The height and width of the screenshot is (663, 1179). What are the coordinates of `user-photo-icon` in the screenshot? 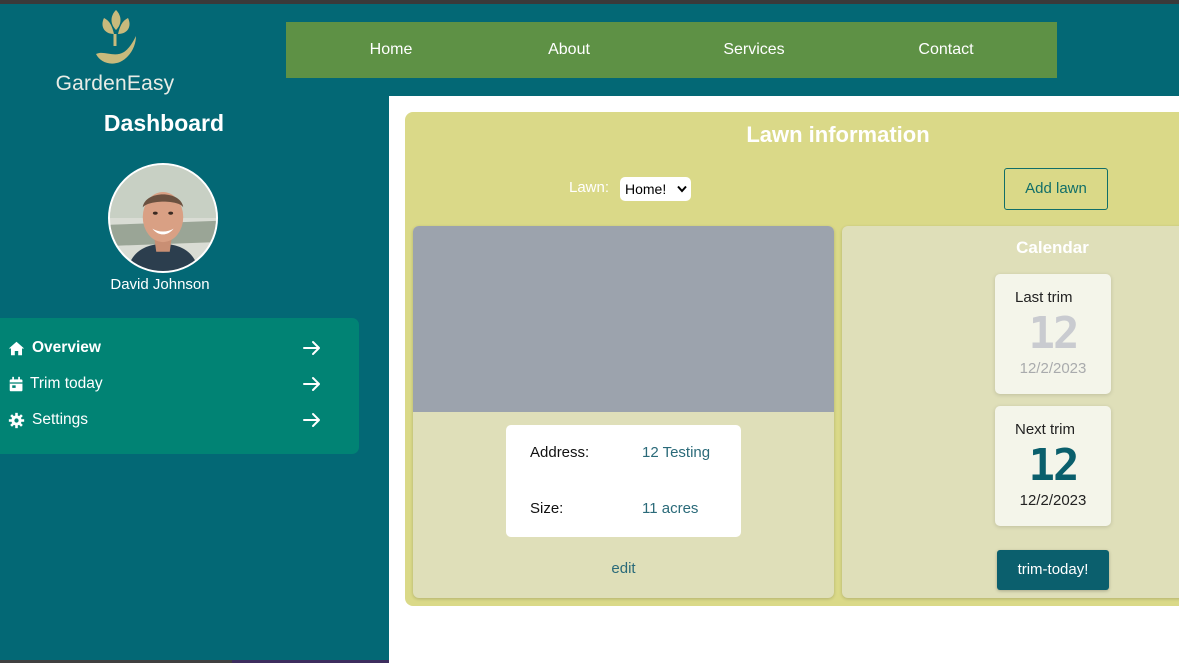 It's located at (163, 218).